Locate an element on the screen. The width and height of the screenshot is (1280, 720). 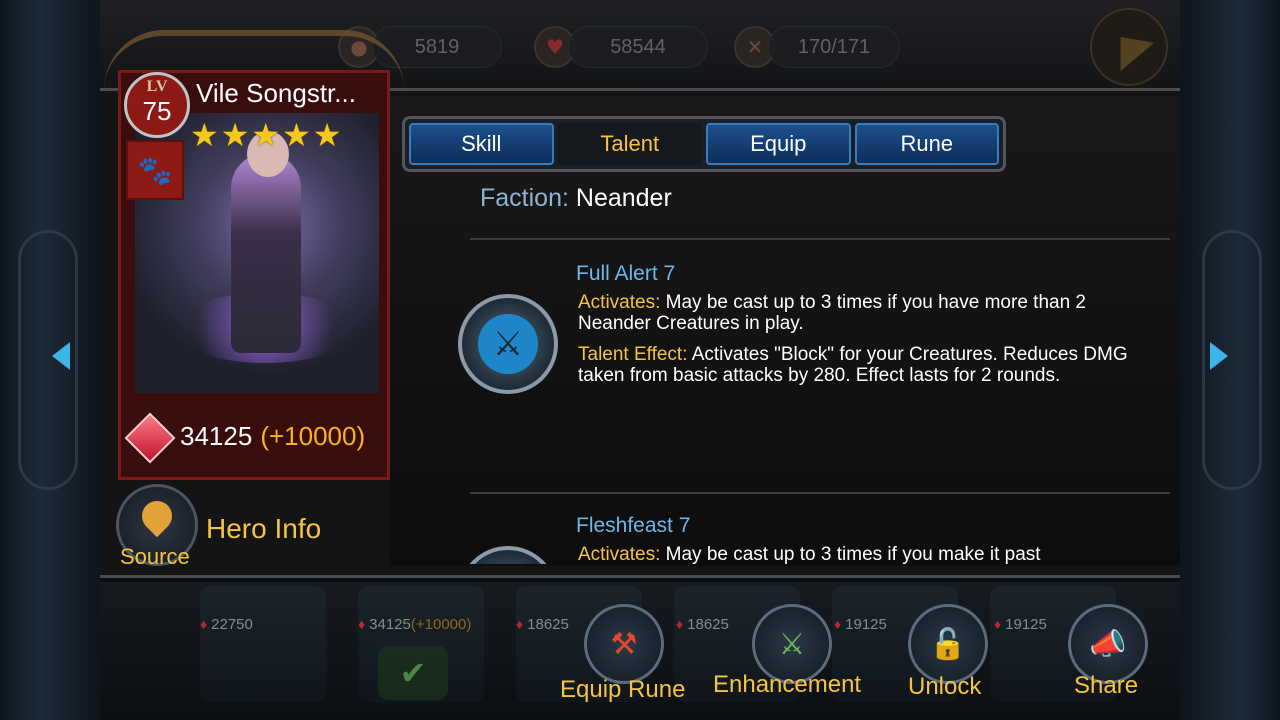
back-button is located at coordinates (1129, 47).